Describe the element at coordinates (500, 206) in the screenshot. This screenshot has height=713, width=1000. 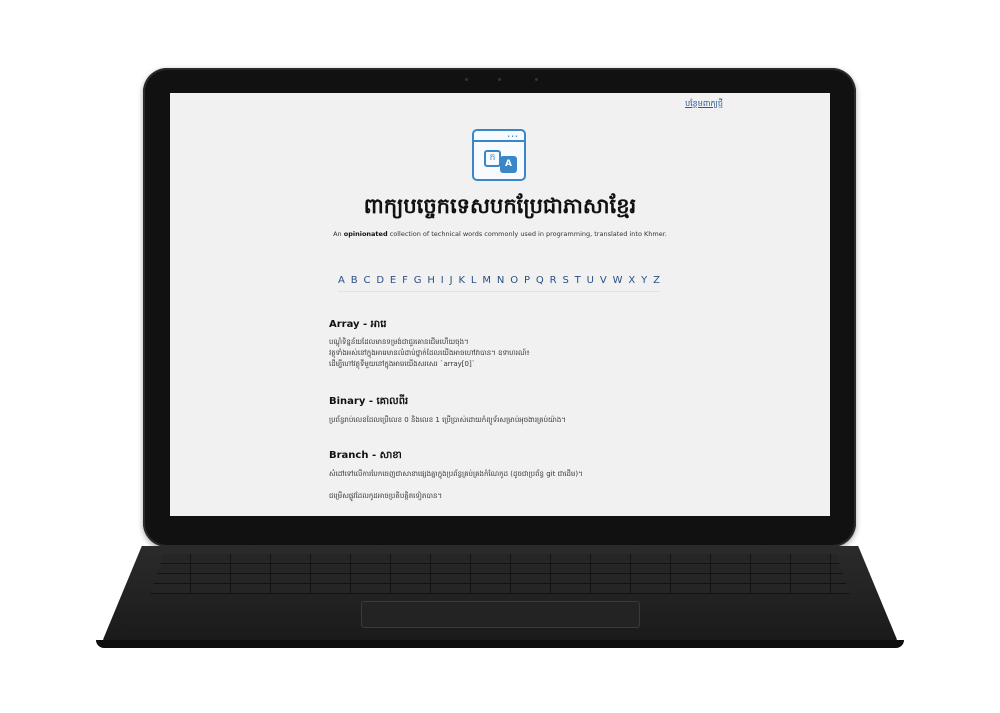
I see `page-title: ពាក្យបច្ចេកទេសបកប្រែជាភាសាខ្មែរ` at that location.